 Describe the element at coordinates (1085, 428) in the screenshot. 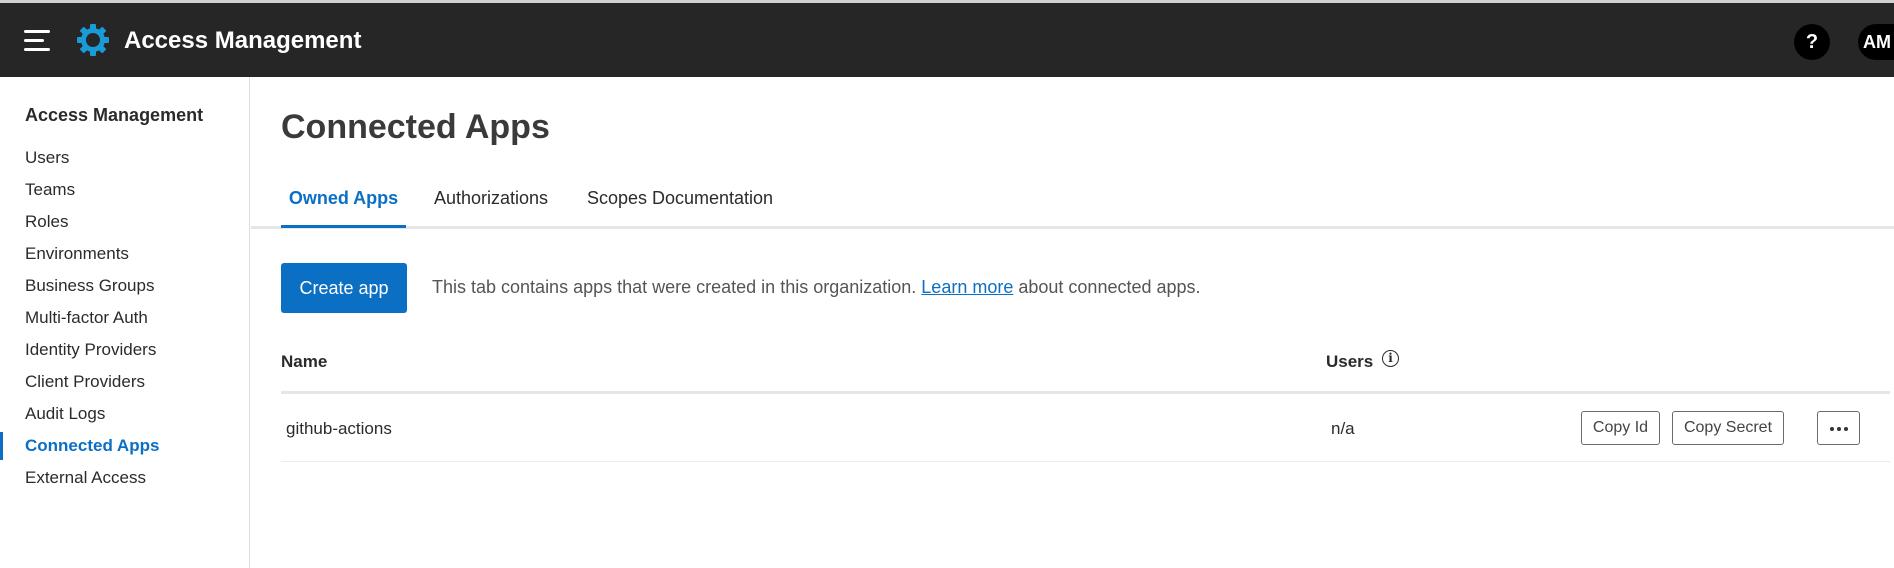

I see `table-row: github-actions n/a Copy Id Copy Secret` at that location.